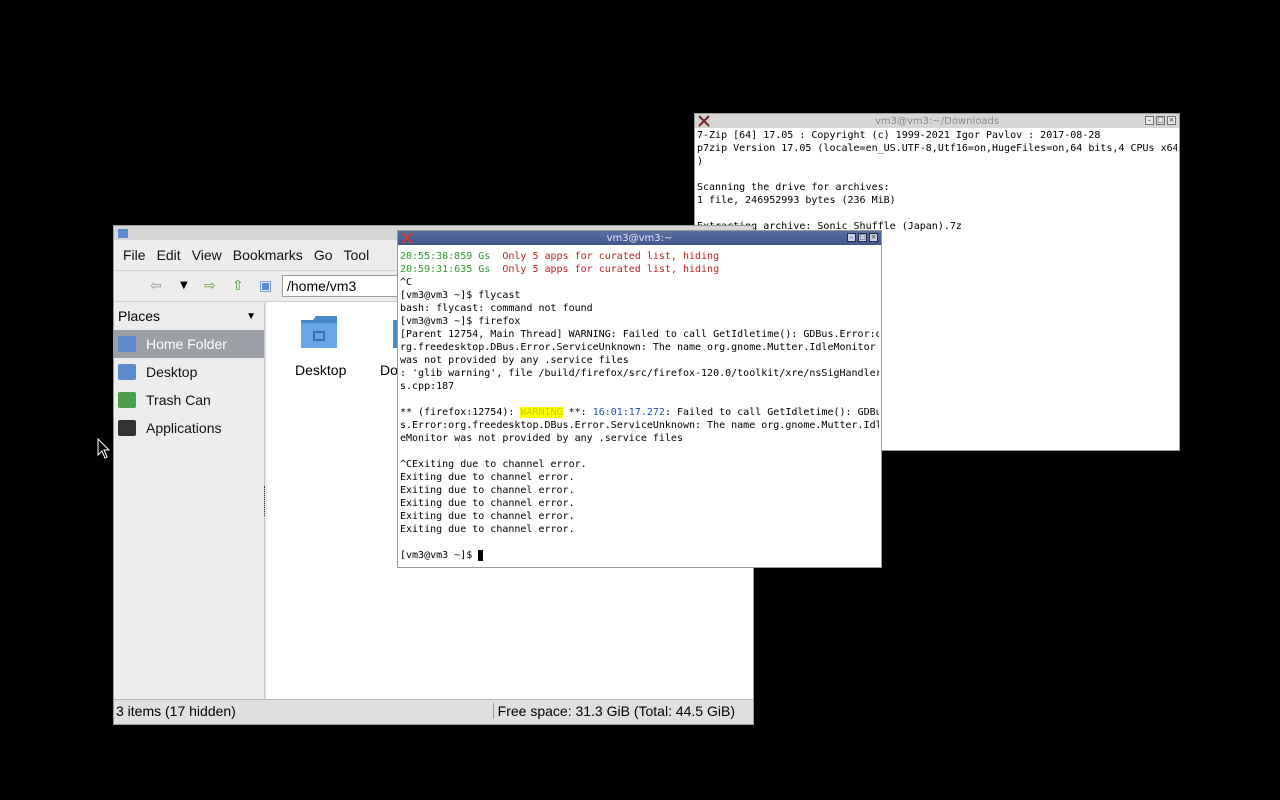 The image size is (1280, 800). I want to click on back-arrow-icon: ⇦, so click(156, 286).